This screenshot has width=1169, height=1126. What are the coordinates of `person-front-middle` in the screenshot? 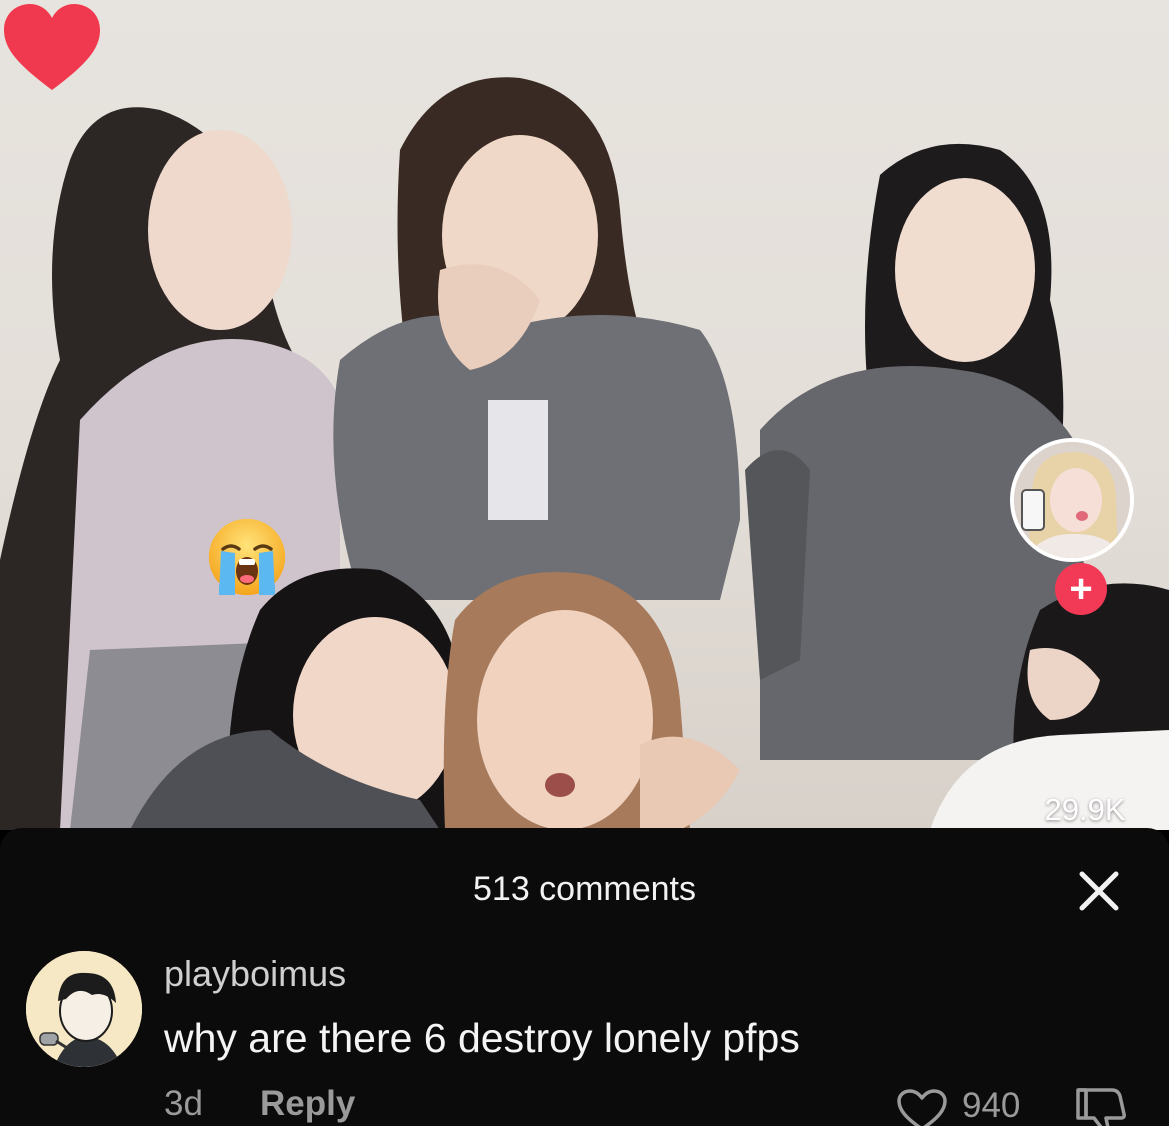 It's located at (591, 701).